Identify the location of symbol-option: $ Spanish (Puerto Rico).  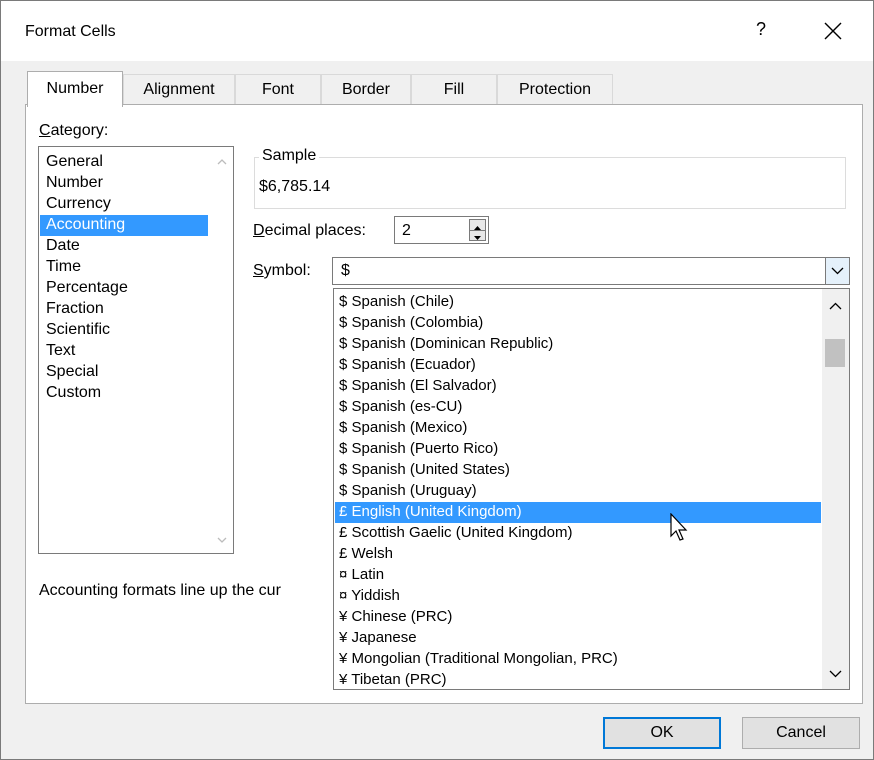
(578, 449).